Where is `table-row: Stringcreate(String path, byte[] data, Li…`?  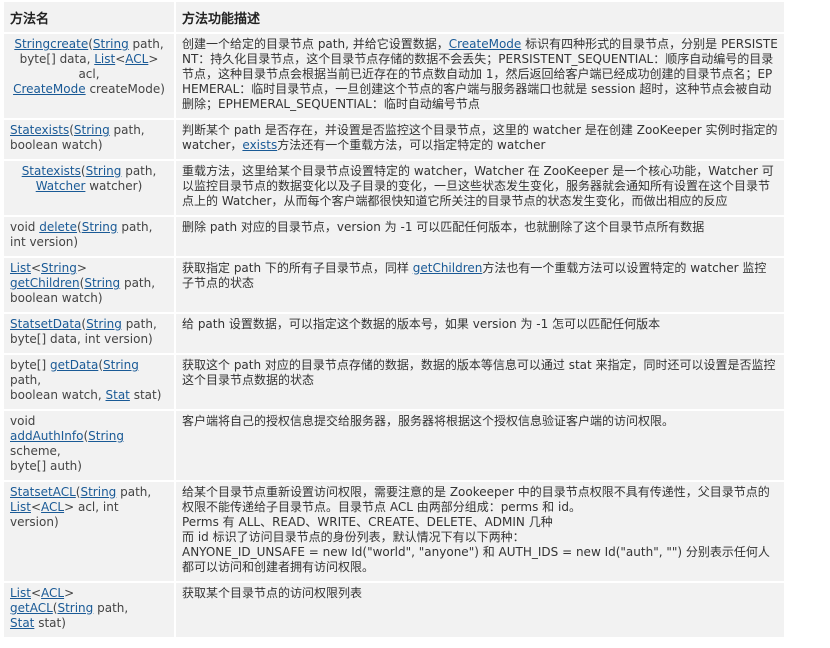 table-row: Stringcreate(String path, byte[] data, Li… is located at coordinates (394, 76).